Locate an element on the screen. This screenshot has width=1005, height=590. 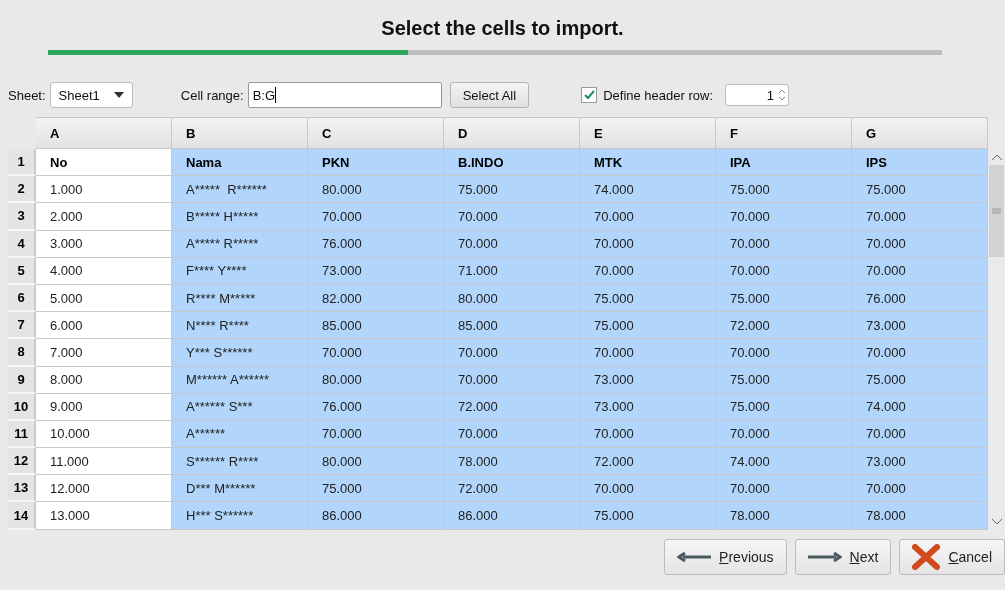
header-cell: MTK is located at coordinates (648, 163).